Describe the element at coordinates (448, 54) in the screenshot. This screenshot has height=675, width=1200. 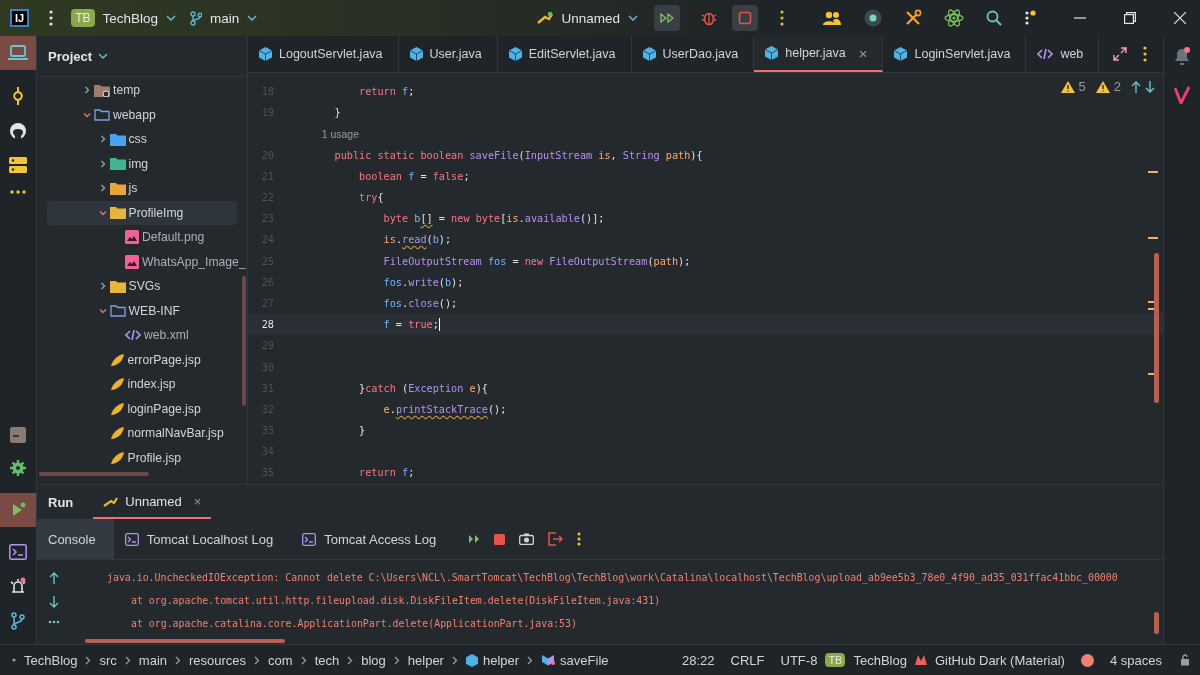
I see `editor-tab: User.java` at that location.